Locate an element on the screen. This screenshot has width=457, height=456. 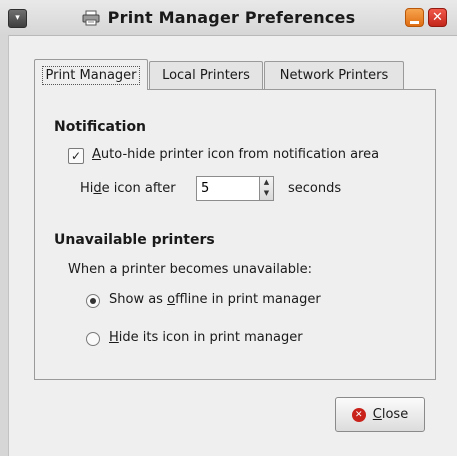
close-icon: ✕ is located at coordinates (437, 17).